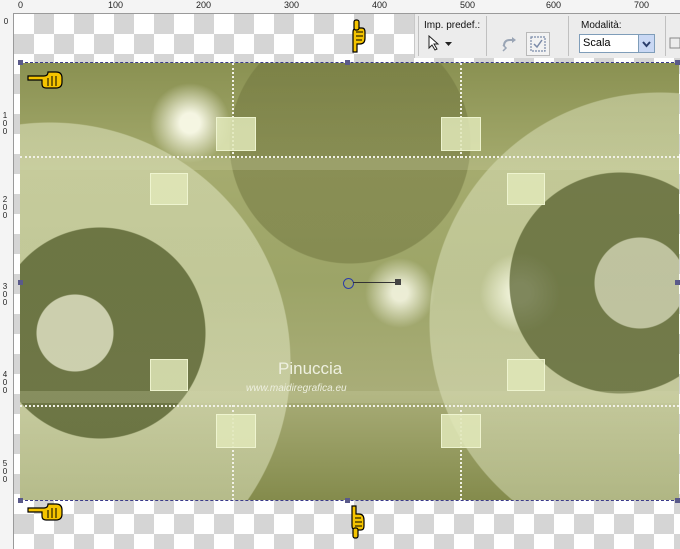 Image resolution: width=680 pixels, height=549 pixels. Describe the element at coordinates (340, 7) in the screenshot. I see `horizontal-ruler: 0 100 200 300 400 500 600 700` at that location.